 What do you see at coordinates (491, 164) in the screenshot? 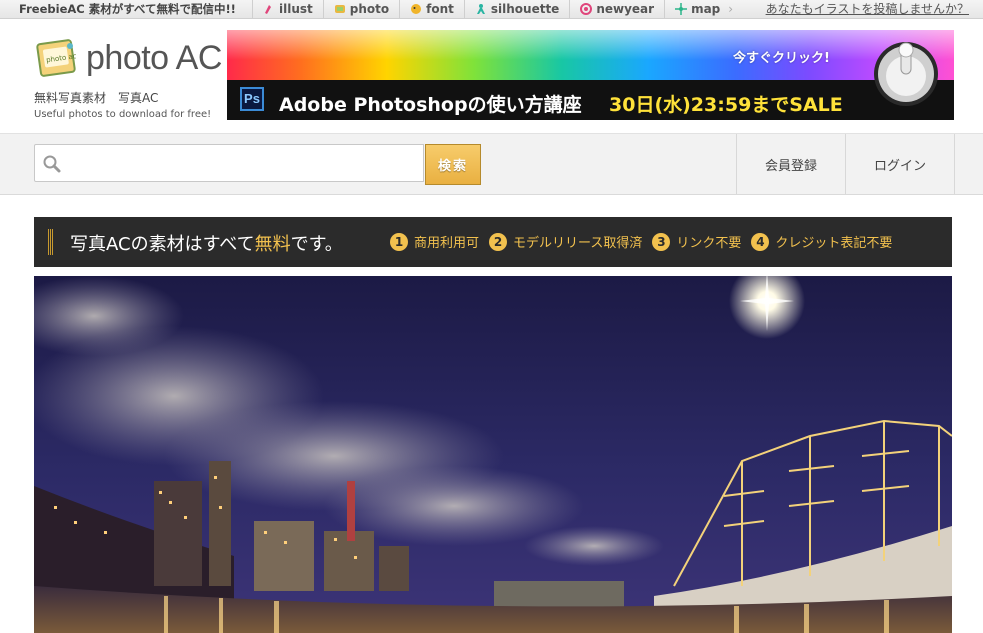
I see `search-bar-row: 検索 会員登録 ログイン` at bounding box center [491, 164].